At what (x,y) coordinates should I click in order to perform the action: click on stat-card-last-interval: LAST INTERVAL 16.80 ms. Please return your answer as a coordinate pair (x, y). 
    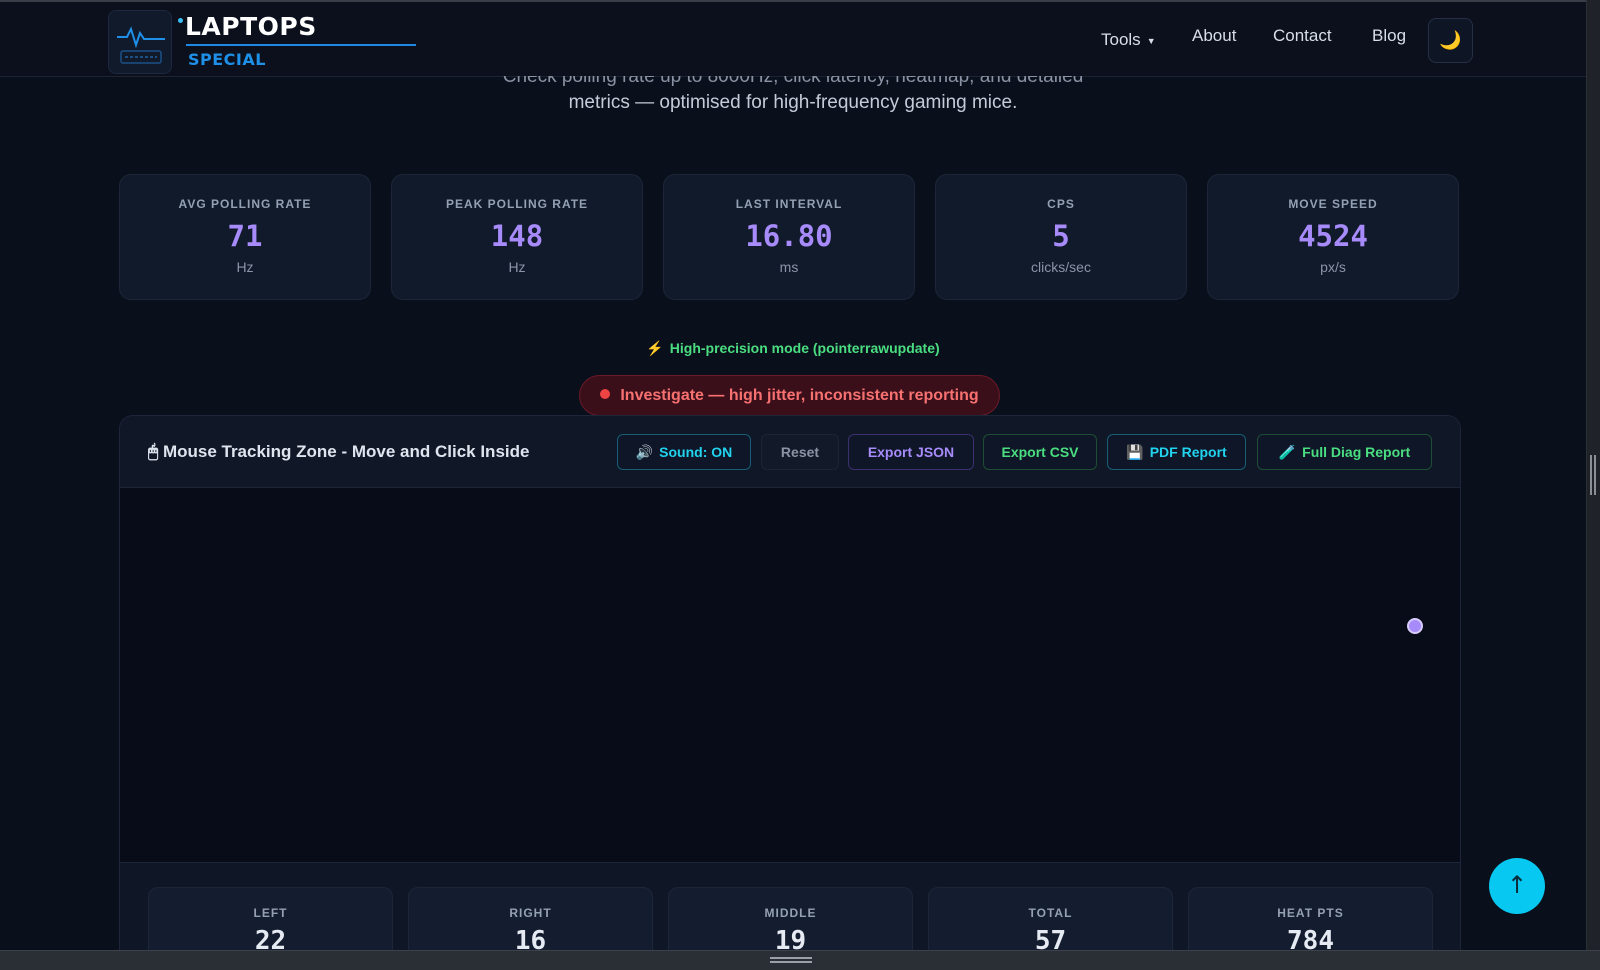
    Looking at the image, I should click on (789, 237).